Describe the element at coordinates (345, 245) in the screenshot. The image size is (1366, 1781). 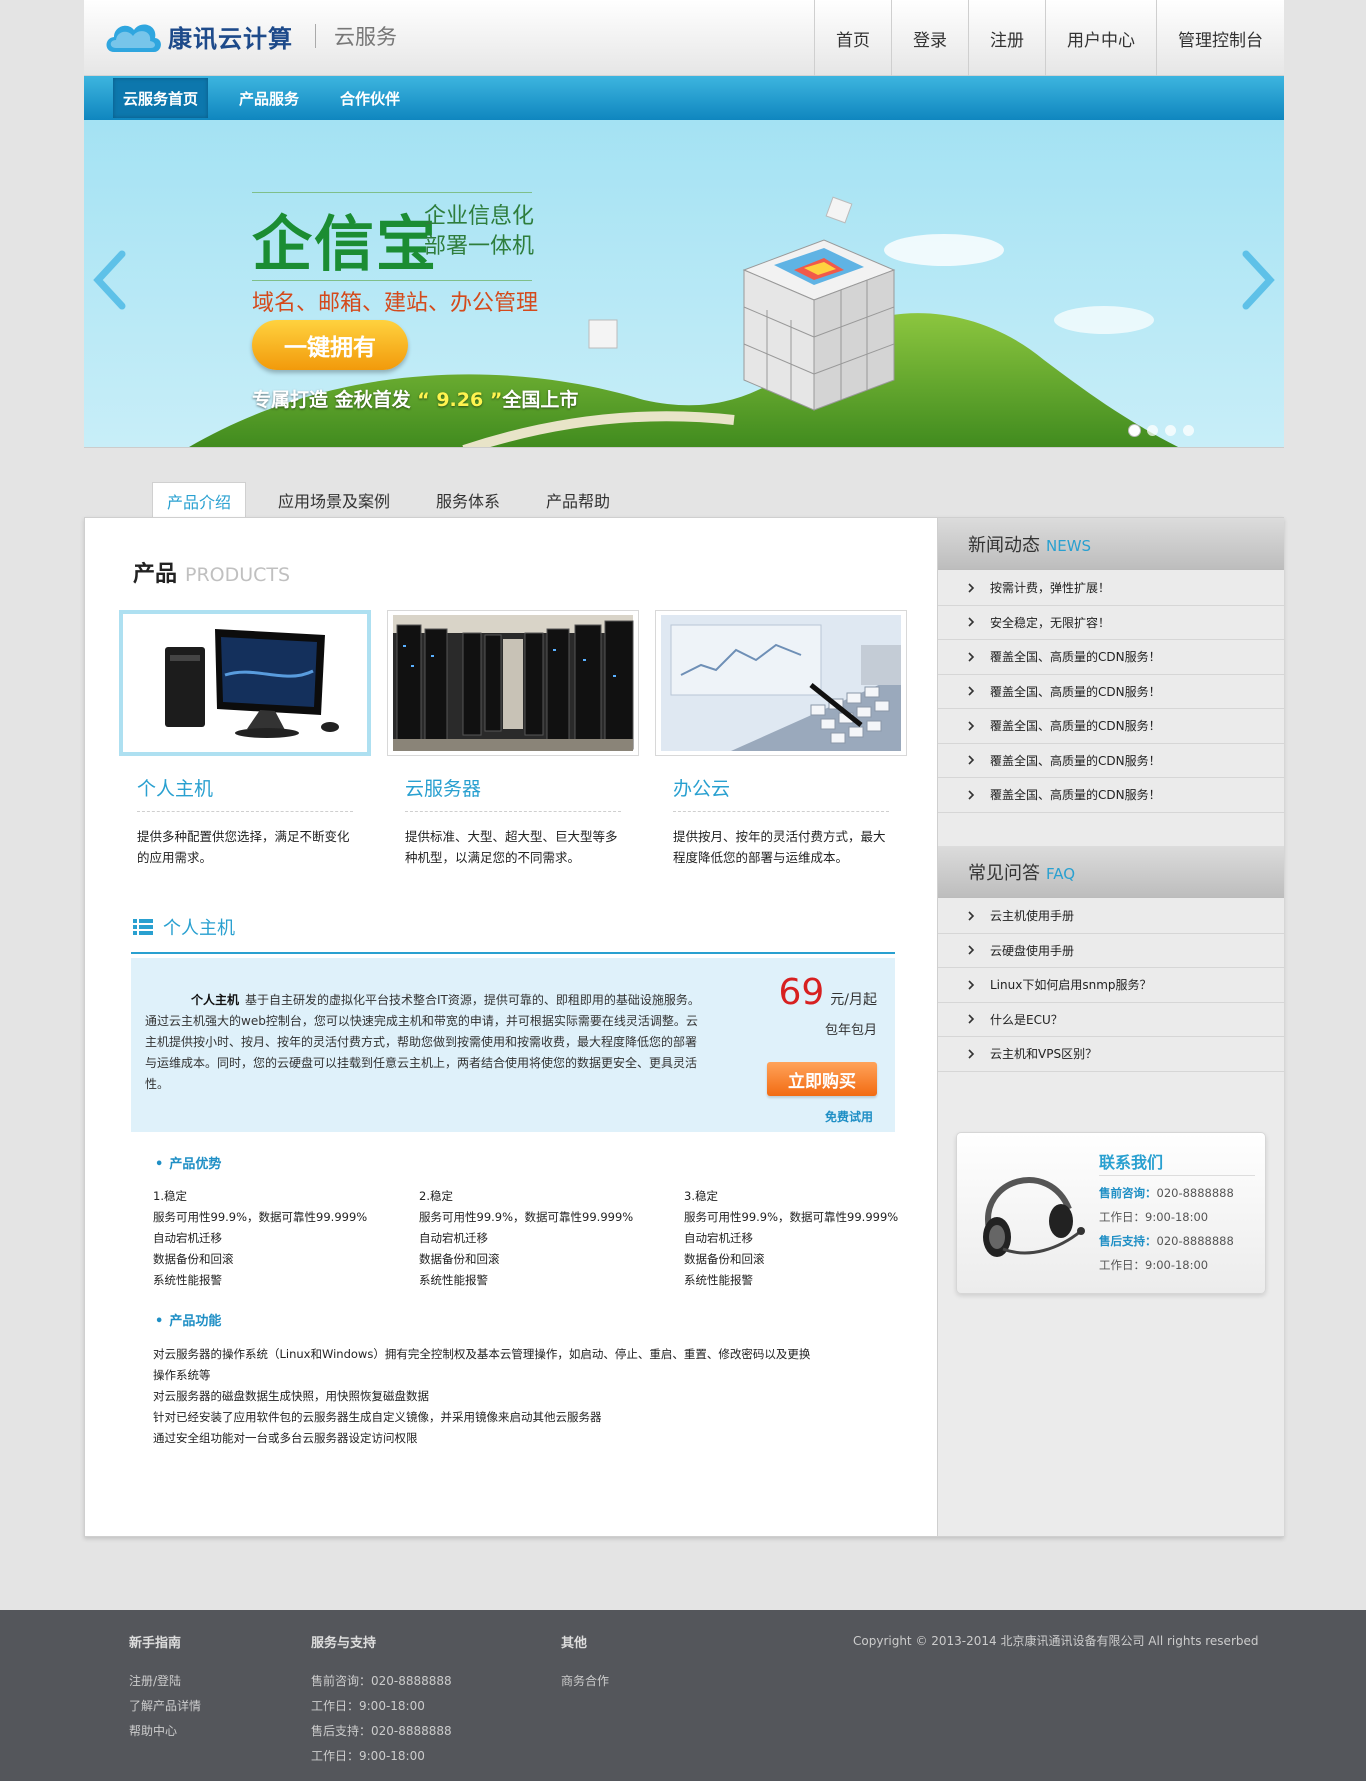
I see `banner-title: 企信宝` at that location.